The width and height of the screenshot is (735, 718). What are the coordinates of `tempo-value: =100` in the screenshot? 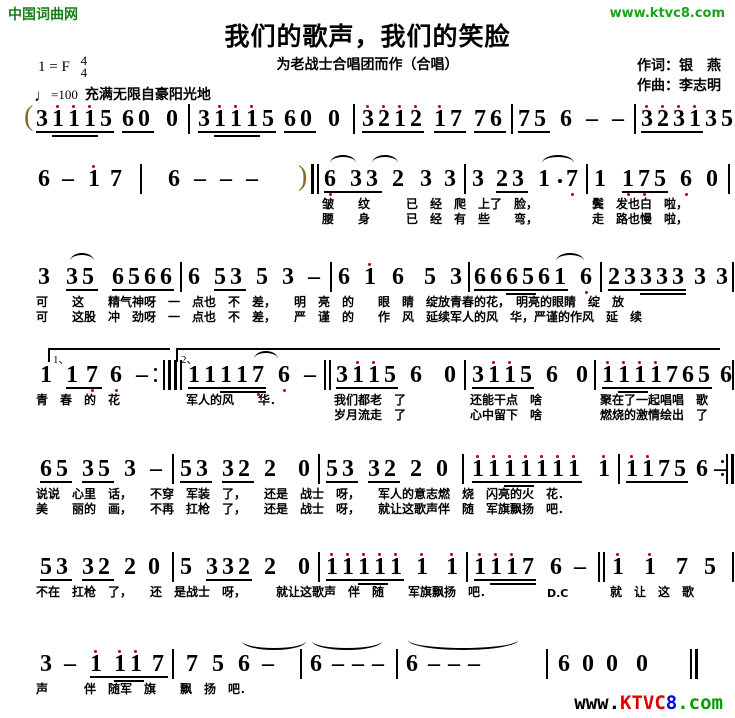 It's located at (64, 94).